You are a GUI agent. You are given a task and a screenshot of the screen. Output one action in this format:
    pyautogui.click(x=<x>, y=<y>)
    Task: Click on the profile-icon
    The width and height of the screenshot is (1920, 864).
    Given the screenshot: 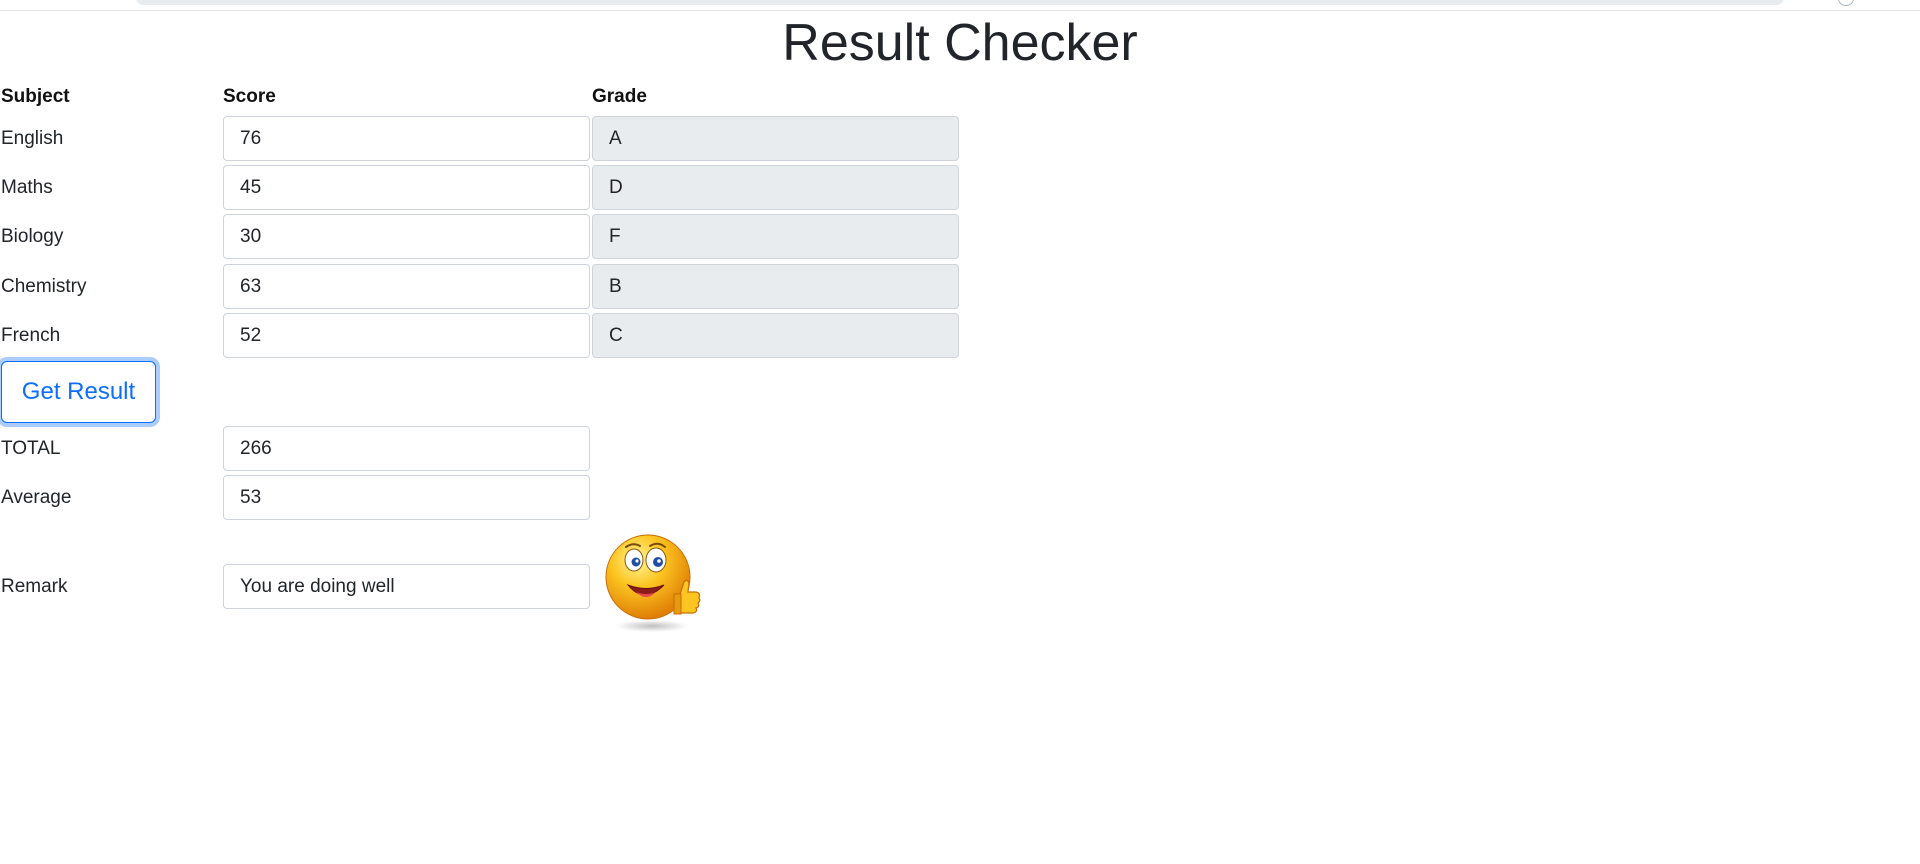 What is the action you would take?
    pyautogui.click(x=1846, y=3)
    